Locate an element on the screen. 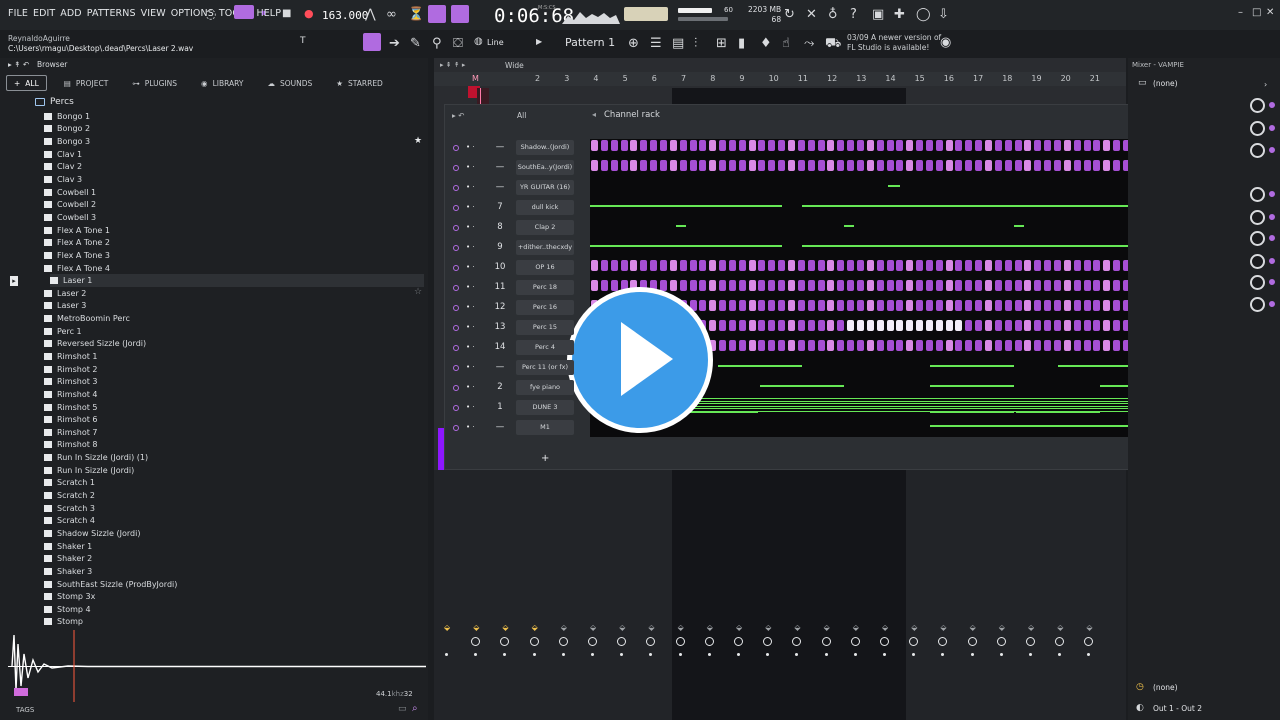  channel-number: 10 is located at coordinates (500, 267).